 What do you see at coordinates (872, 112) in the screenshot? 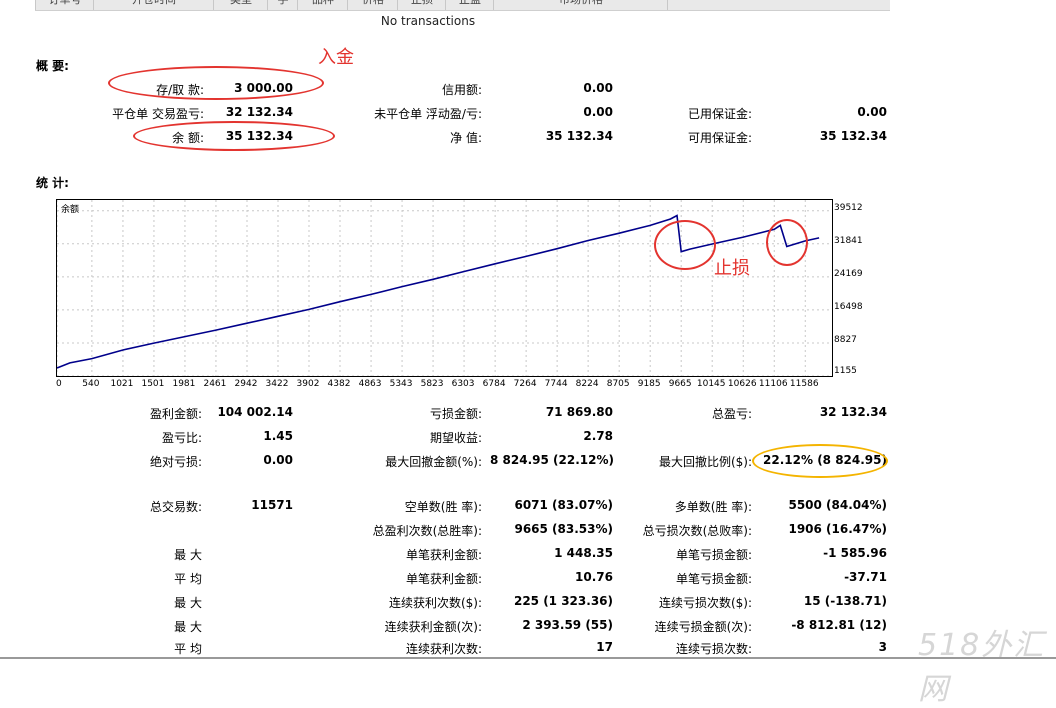
I see `margin-used-value: 0.00` at bounding box center [872, 112].